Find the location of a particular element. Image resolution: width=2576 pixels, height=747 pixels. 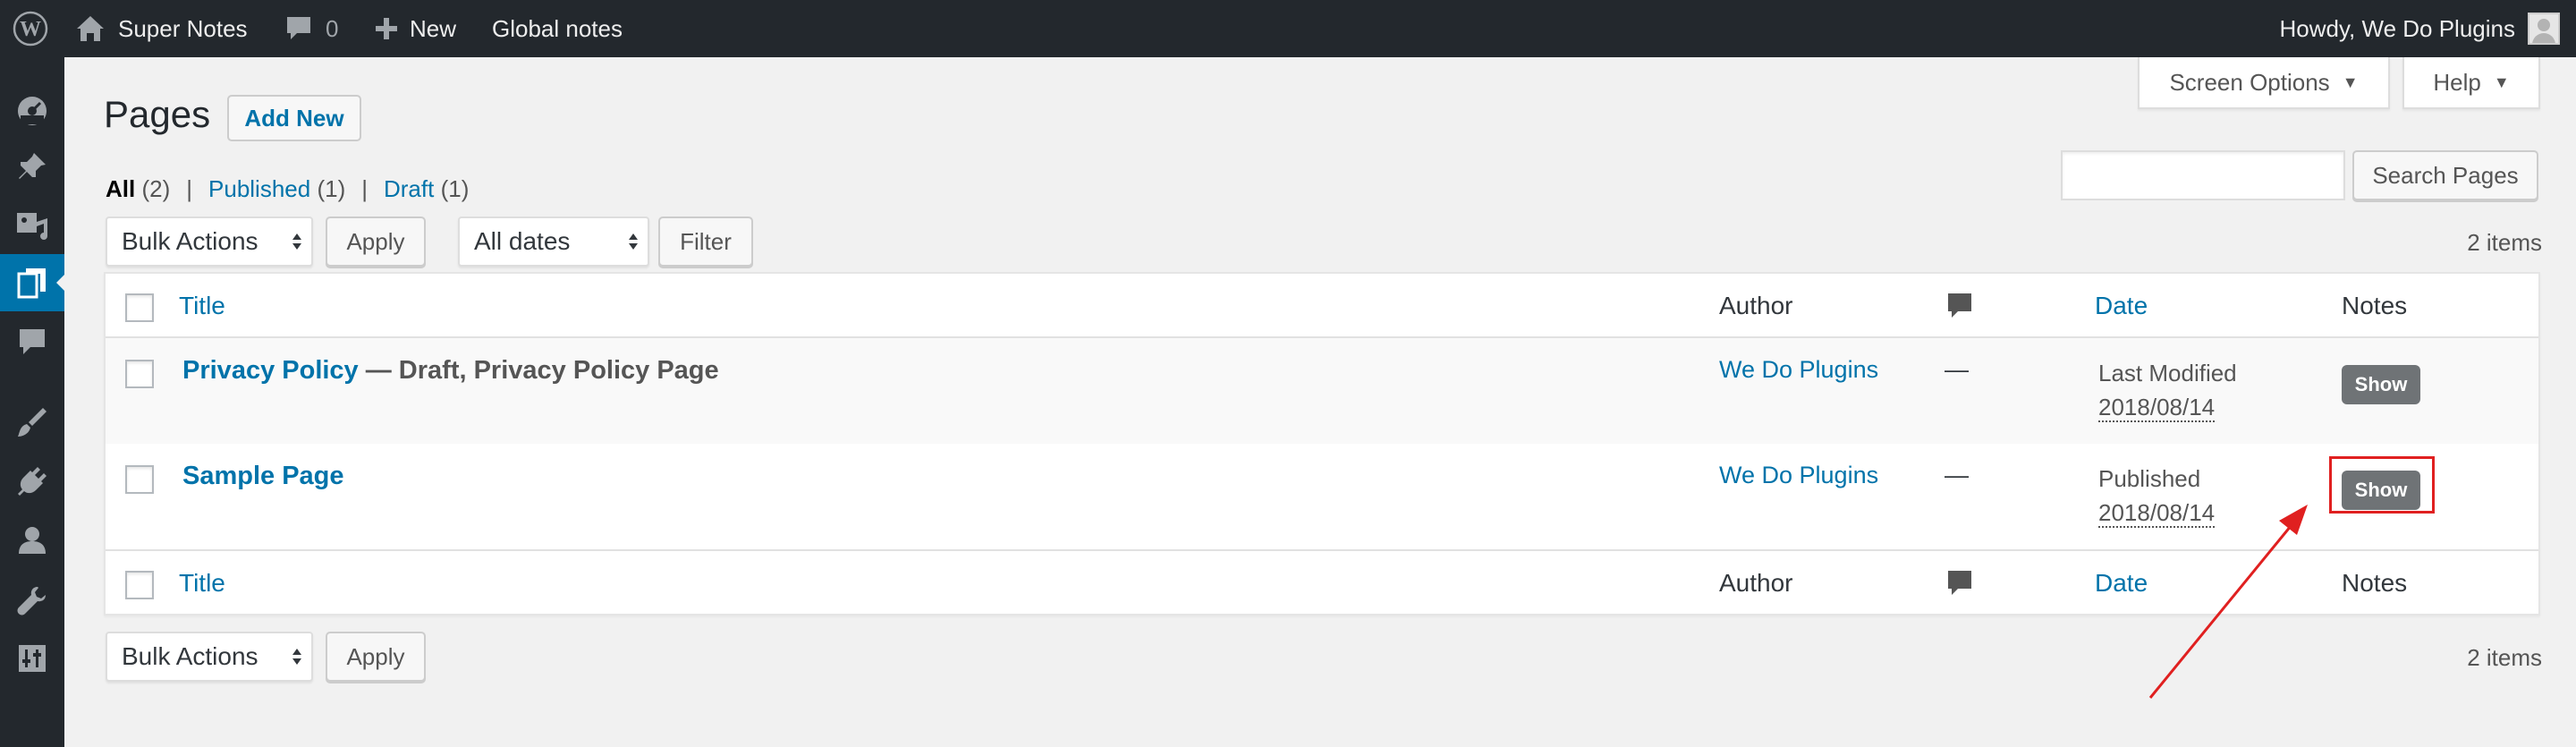

bulk-actions-select-bottom: Bulk Actions is located at coordinates (209, 657).